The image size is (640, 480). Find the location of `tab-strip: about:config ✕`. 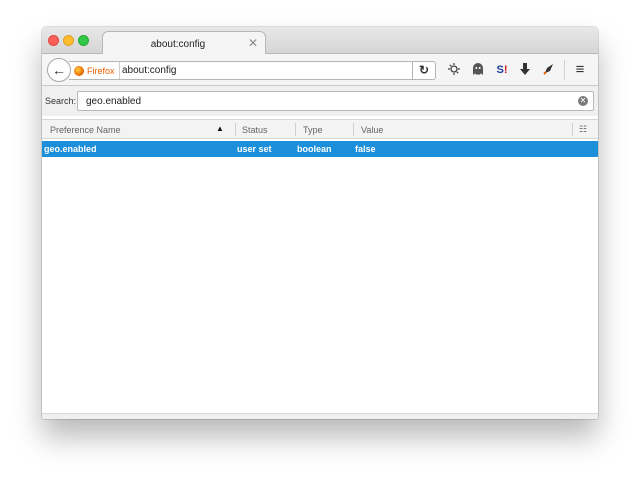

tab-strip: about:config ✕ is located at coordinates (320, 41).